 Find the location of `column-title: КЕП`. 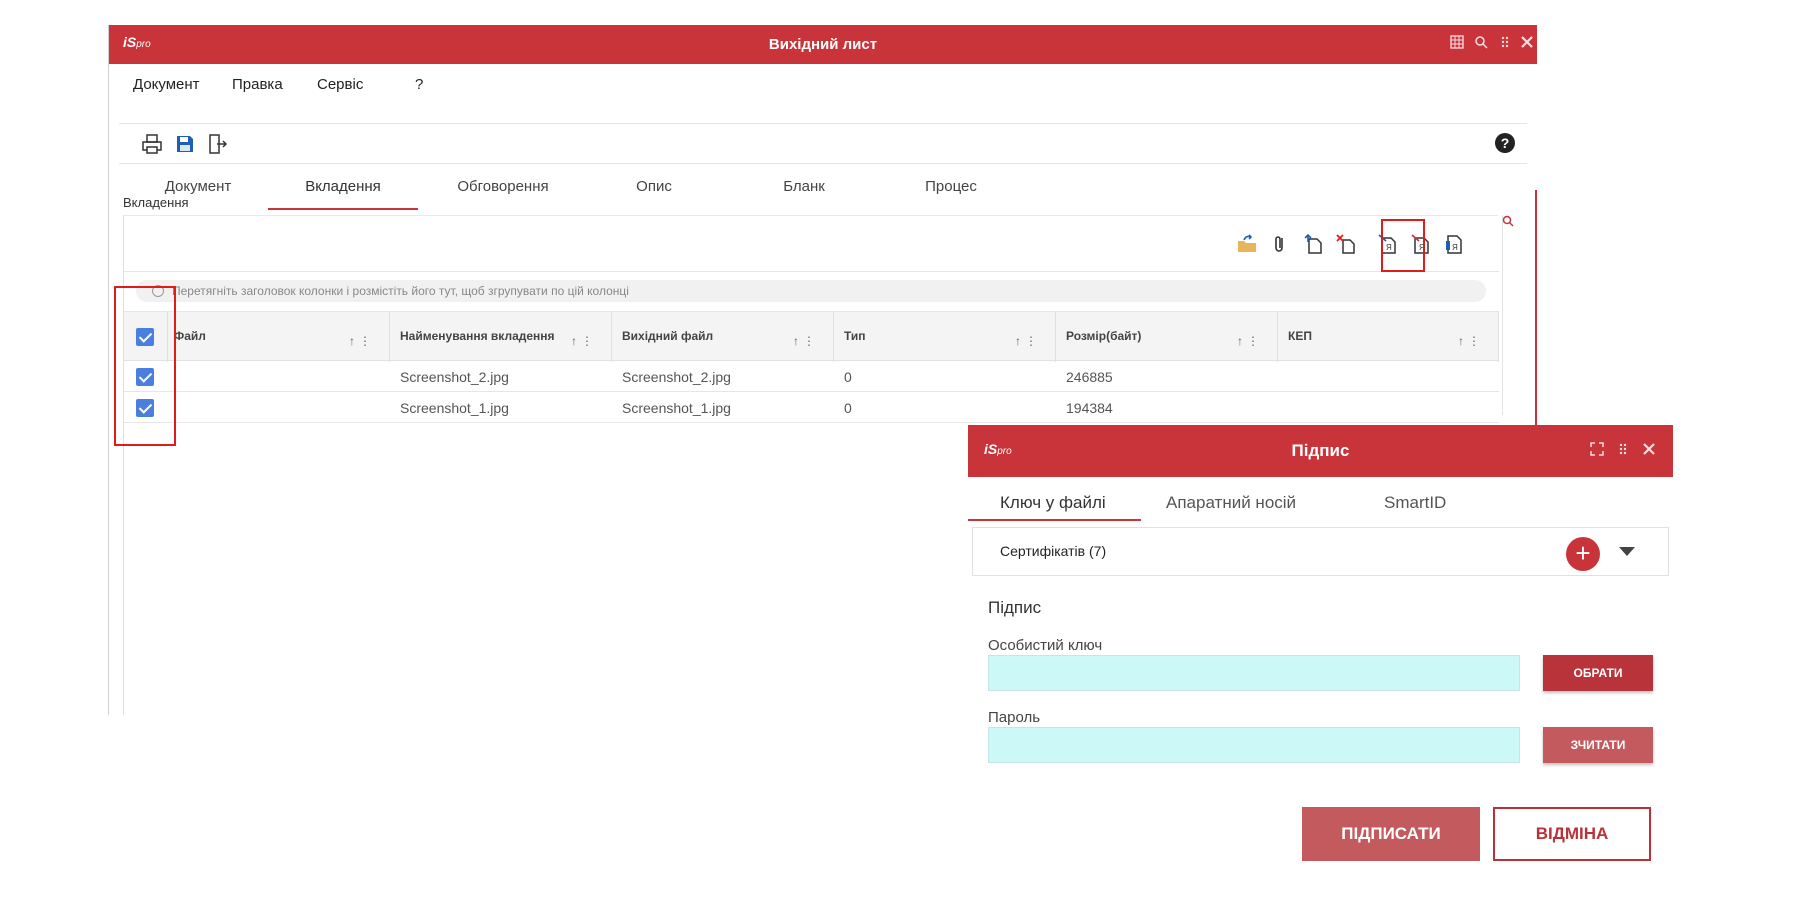

column-title: КЕП is located at coordinates (1300, 336).